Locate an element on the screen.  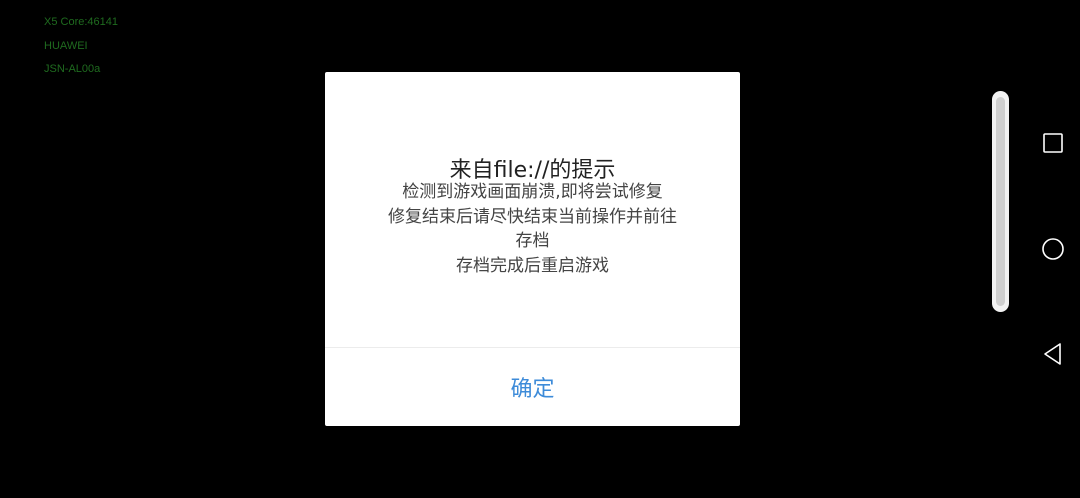
home-button is located at coordinates (1053, 249).